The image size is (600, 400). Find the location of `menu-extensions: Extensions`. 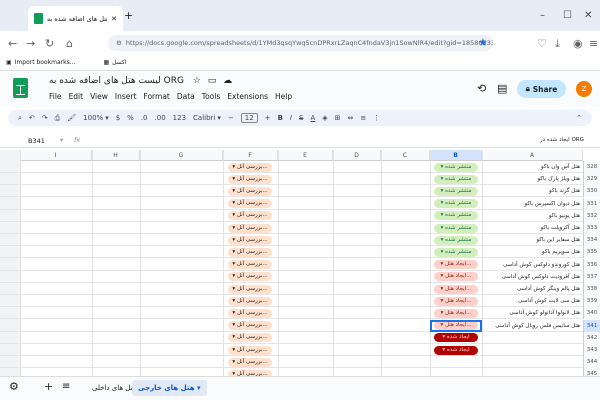

menu-extensions: Extensions is located at coordinates (247, 96).